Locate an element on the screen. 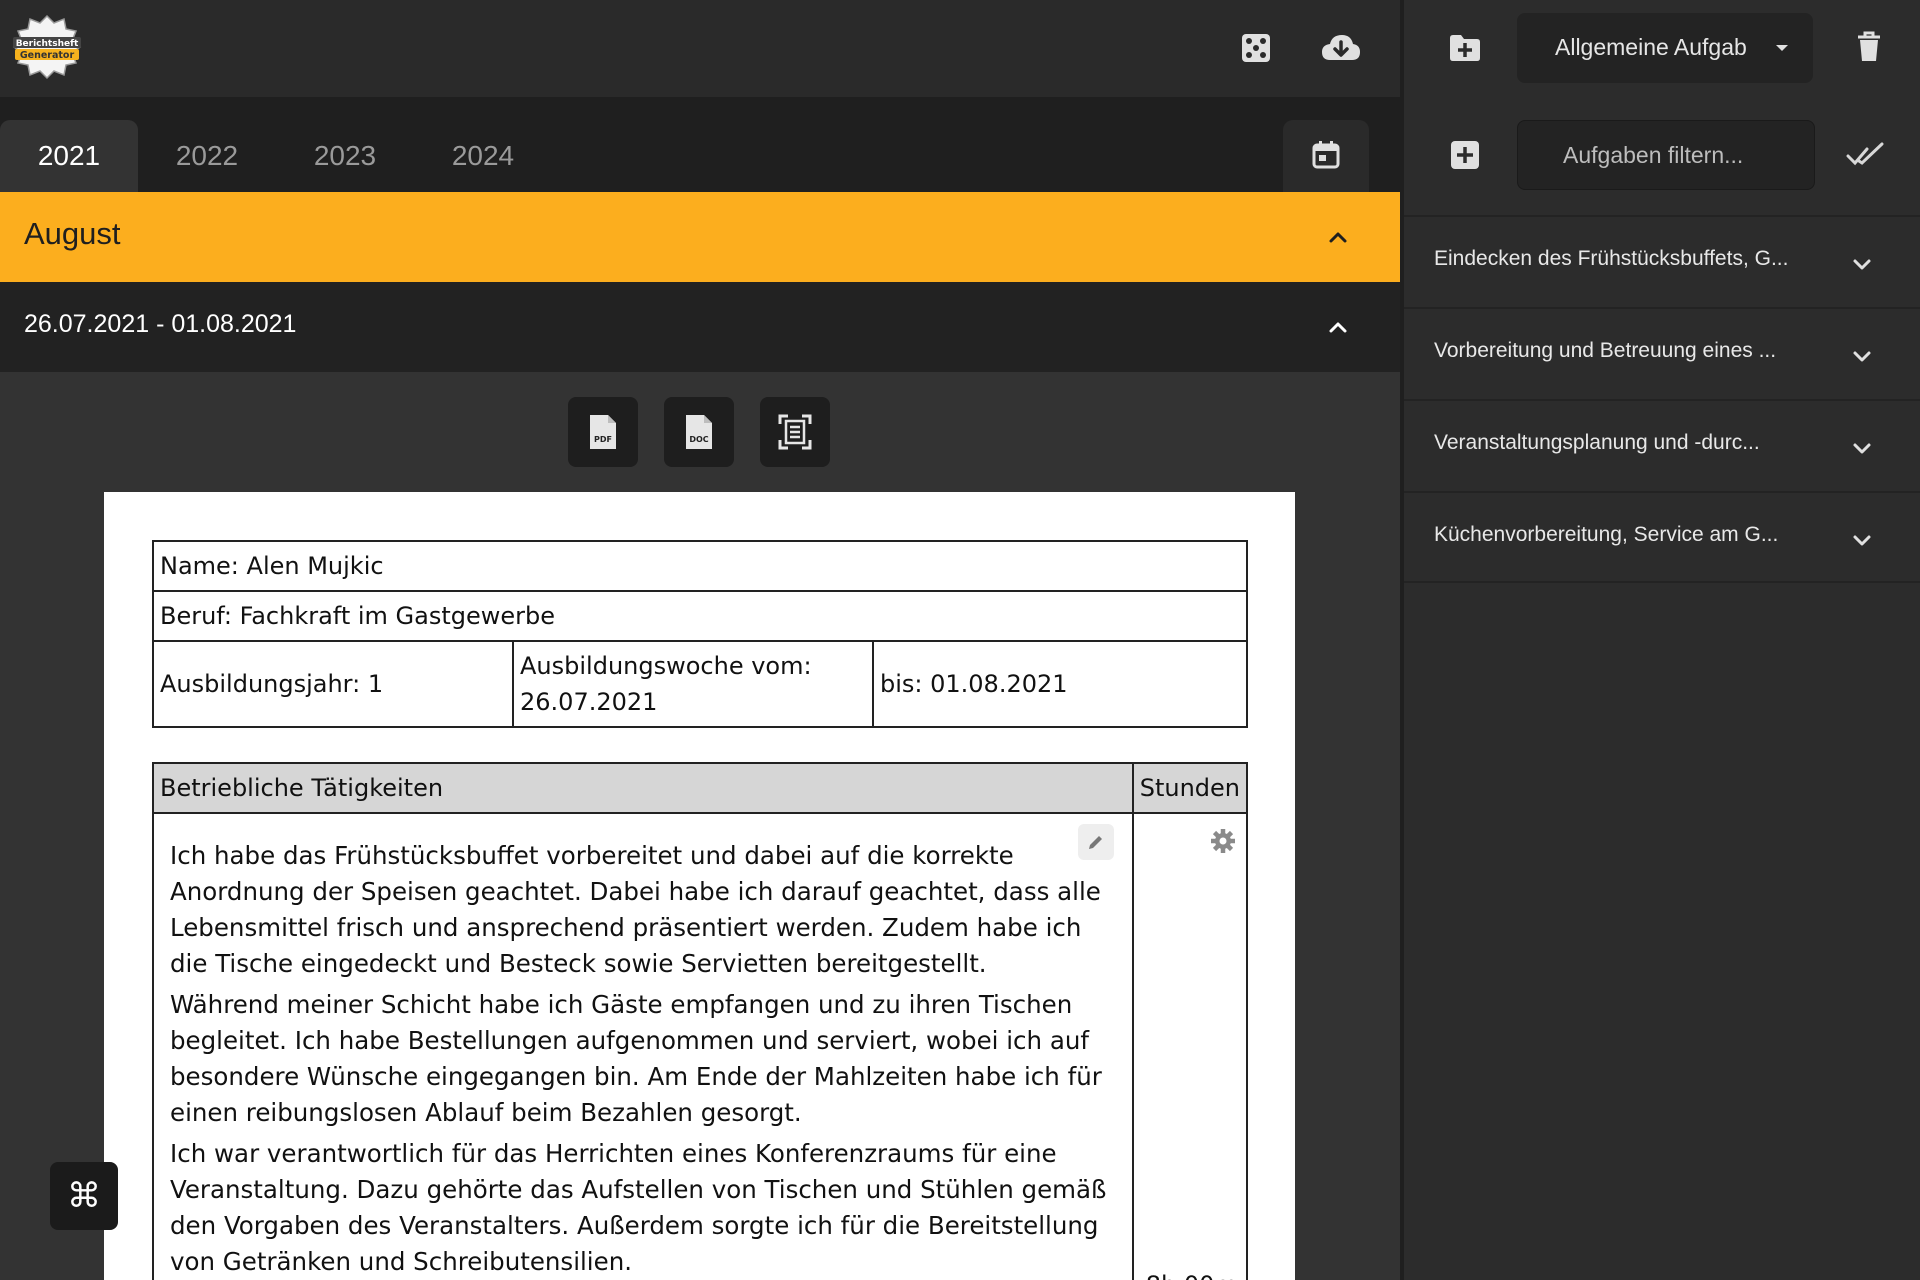 This screenshot has height=1280, width=1920. gear-icon is located at coordinates (1223, 841).